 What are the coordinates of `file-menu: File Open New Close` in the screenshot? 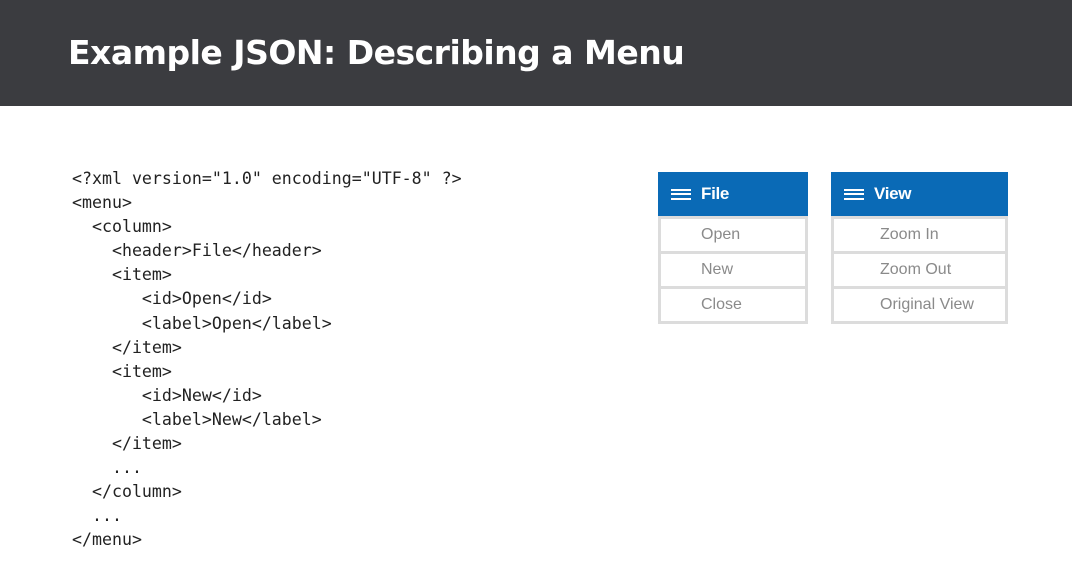 It's located at (733, 248).